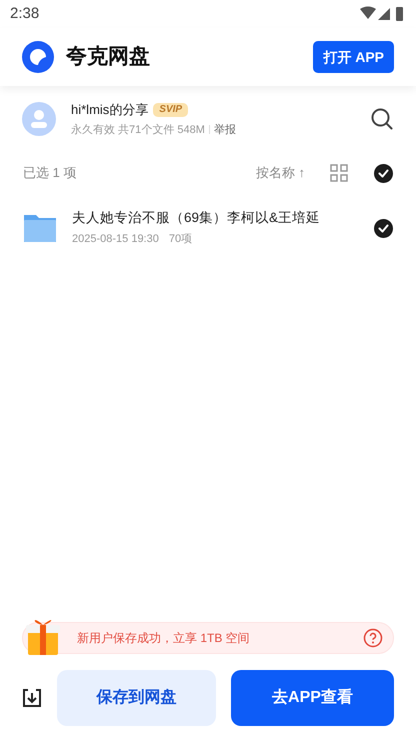 The height and width of the screenshot is (740, 416). I want to click on status-time: 2:38, so click(25, 14).